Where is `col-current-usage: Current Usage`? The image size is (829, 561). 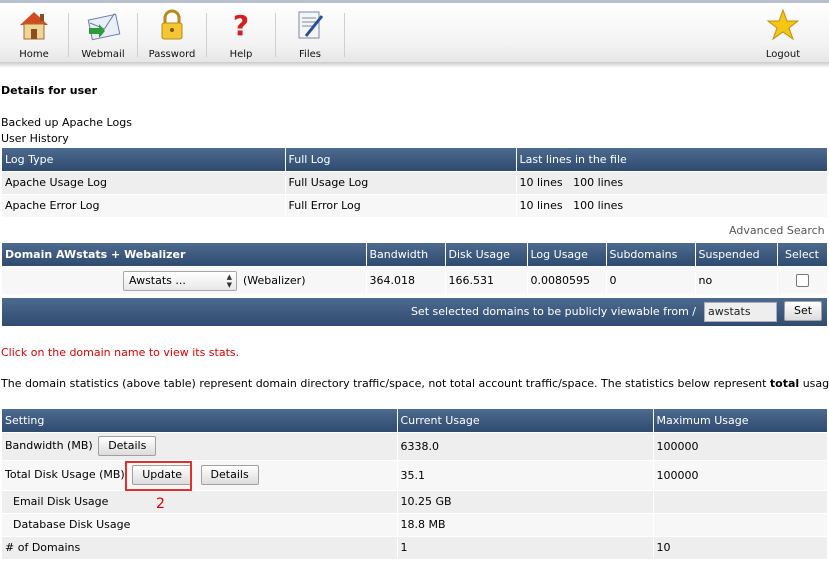
col-current-usage: Current Usage is located at coordinates (525, 421).